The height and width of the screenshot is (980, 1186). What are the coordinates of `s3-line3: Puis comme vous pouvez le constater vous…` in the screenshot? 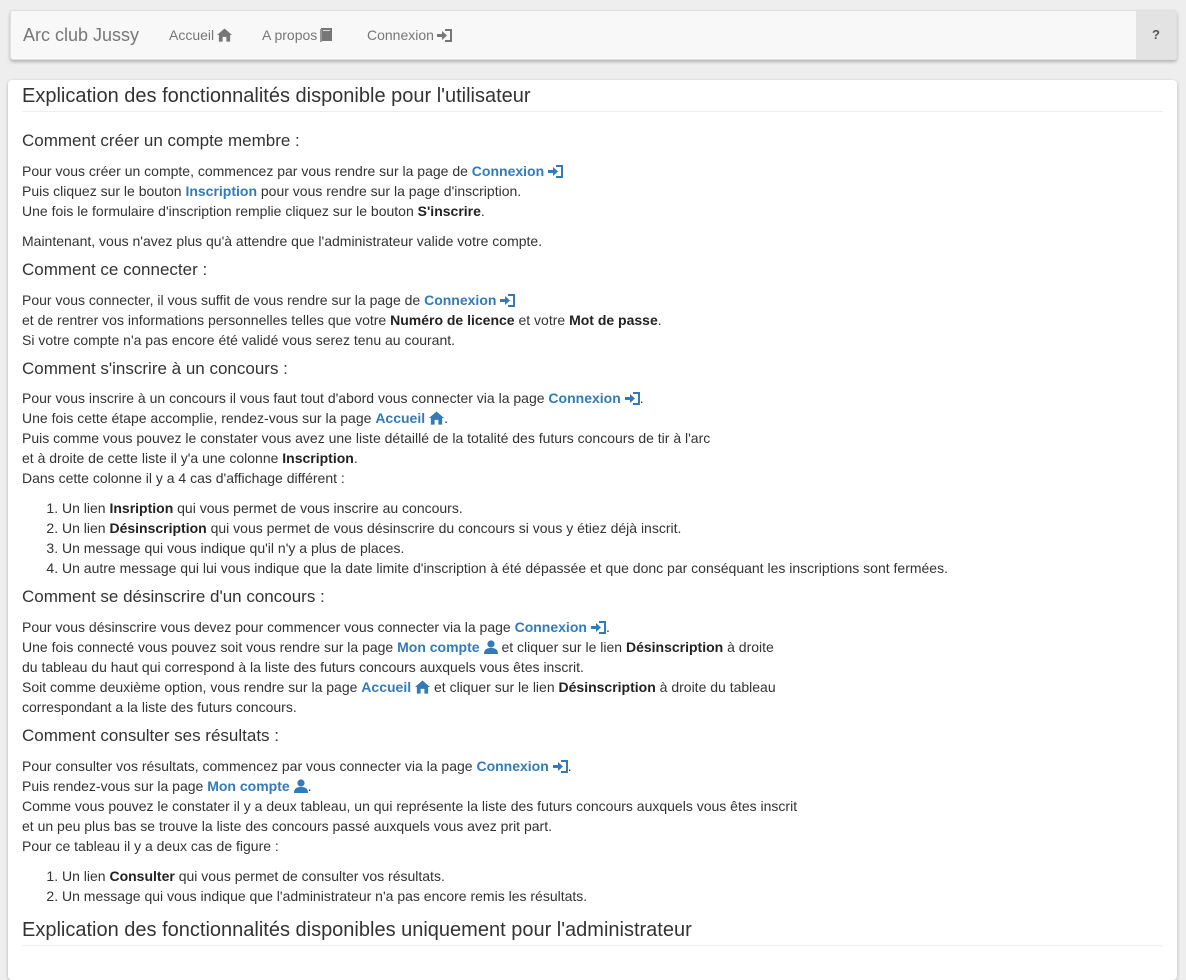 It's located at (366, 438).